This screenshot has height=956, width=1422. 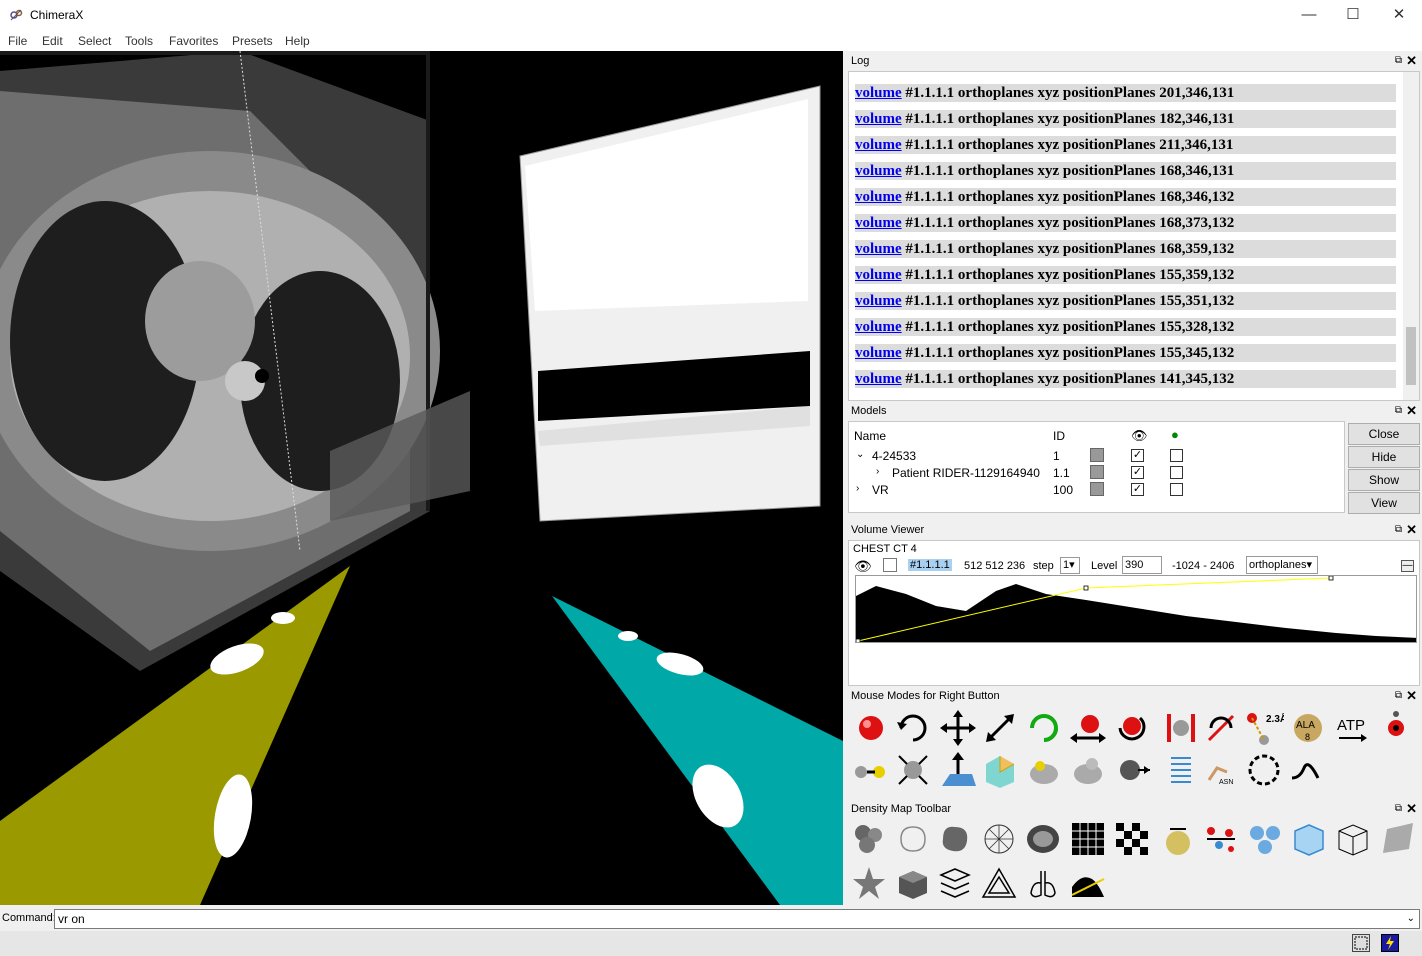 What do you see at coordinates (1384, 434) in the screenshot?
I see `close-model-button: Close` at bounding box center [1384, 434].